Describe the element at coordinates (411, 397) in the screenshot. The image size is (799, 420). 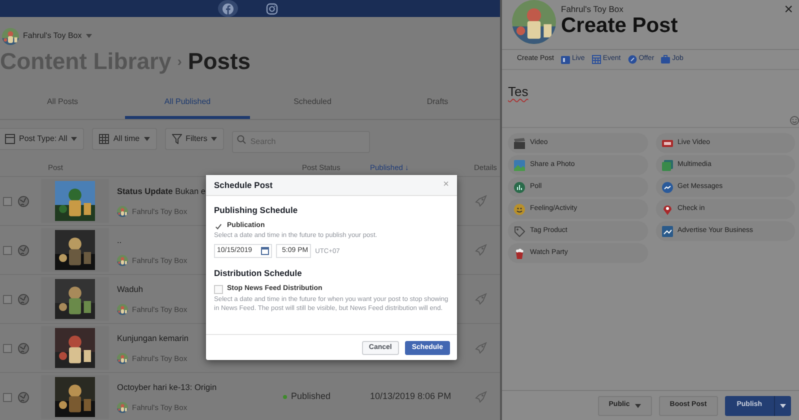
I see `published-date: 10/13/2019 8:06 PM` at that location.